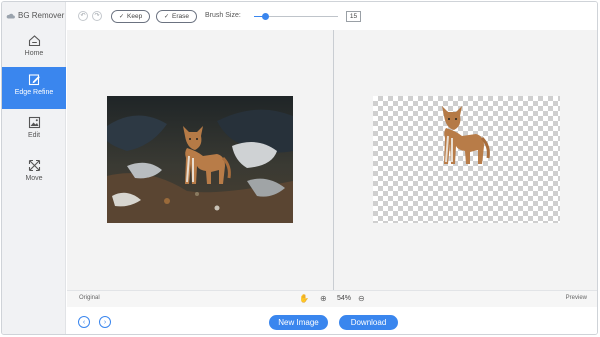 Image resolution: width=600 pixels, height=337 pixels. I want to click on chevron-right-icon: ›, so click(105, 322).